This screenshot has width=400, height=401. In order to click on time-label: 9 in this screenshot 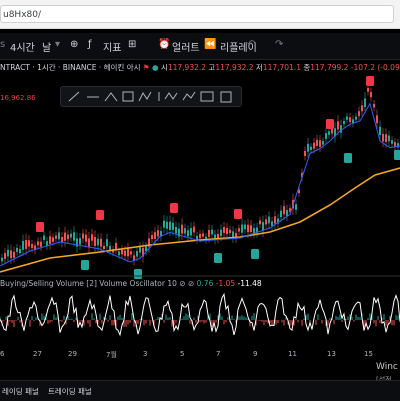, I will do `click(255, 354)`.